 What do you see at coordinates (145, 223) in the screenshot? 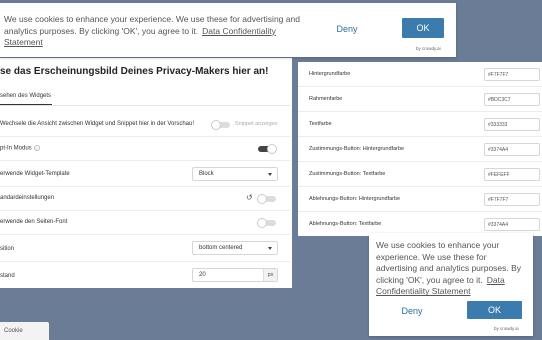
I see `setting-row-font: erwende den Seiten-Font` at bounding box center [145, 223].